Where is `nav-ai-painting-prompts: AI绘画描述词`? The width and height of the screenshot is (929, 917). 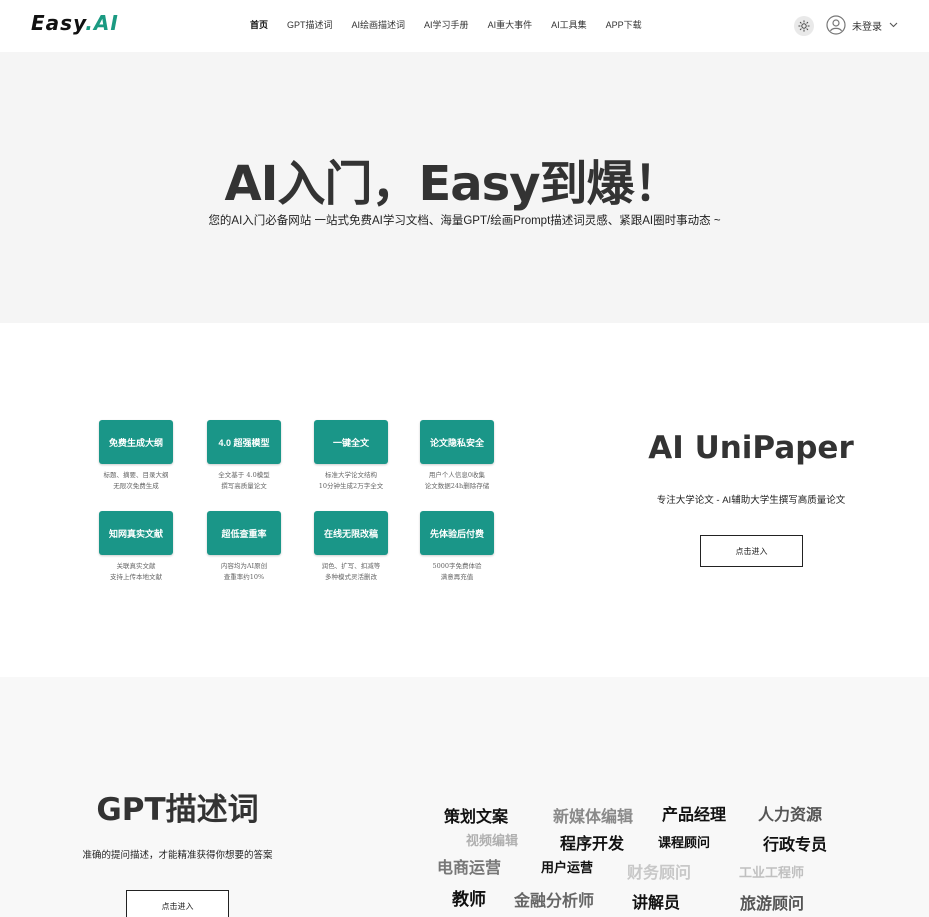 nav-ai-painting-prompts: AI绘画描述词 is located at coordinates (379, 24).